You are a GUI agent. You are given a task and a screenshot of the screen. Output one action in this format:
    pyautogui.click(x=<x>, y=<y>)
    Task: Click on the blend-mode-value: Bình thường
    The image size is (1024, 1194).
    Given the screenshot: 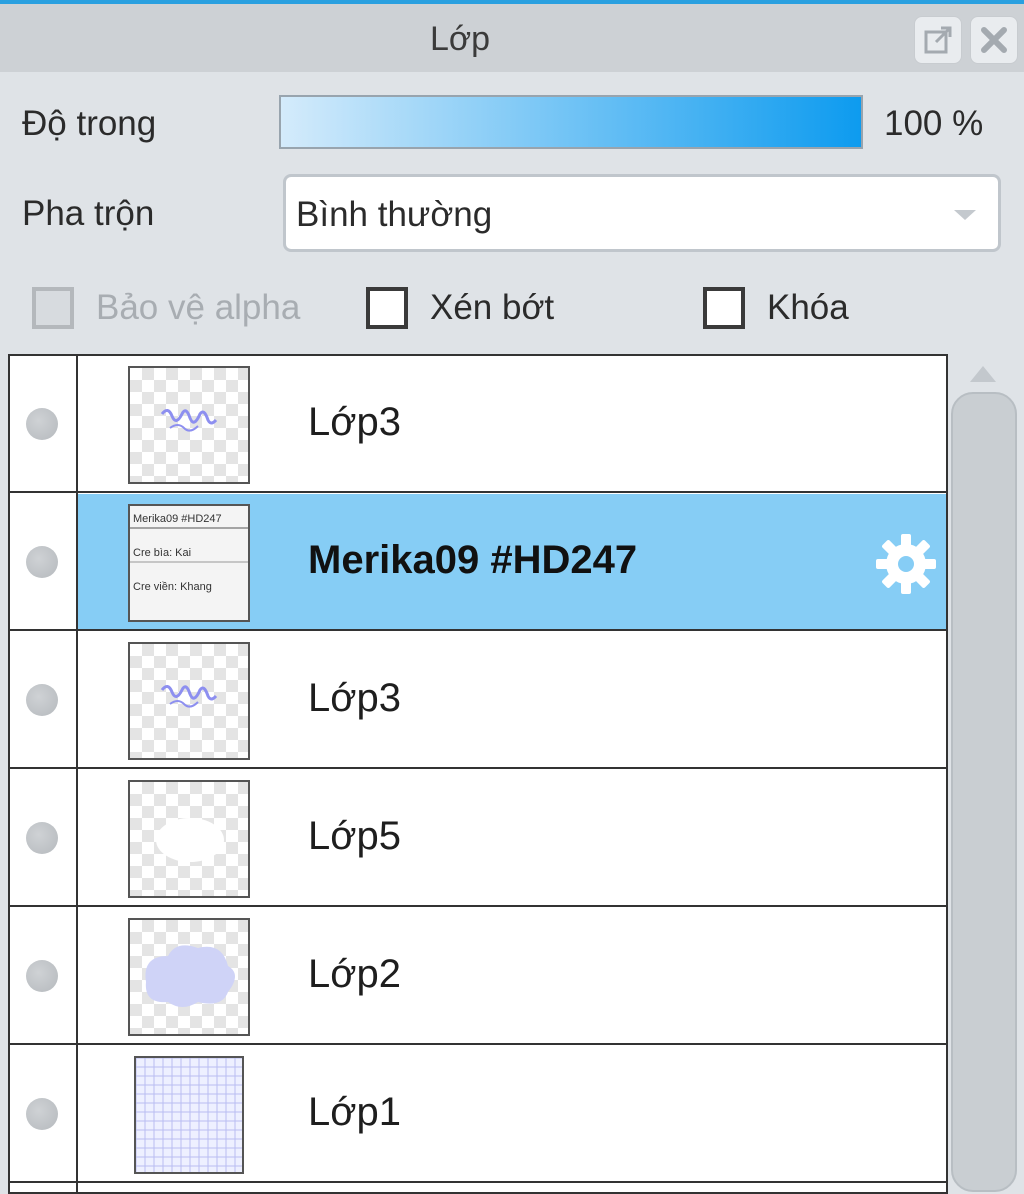 What is the action you would take?
    pyautogui.click(x=394, y=214)
    